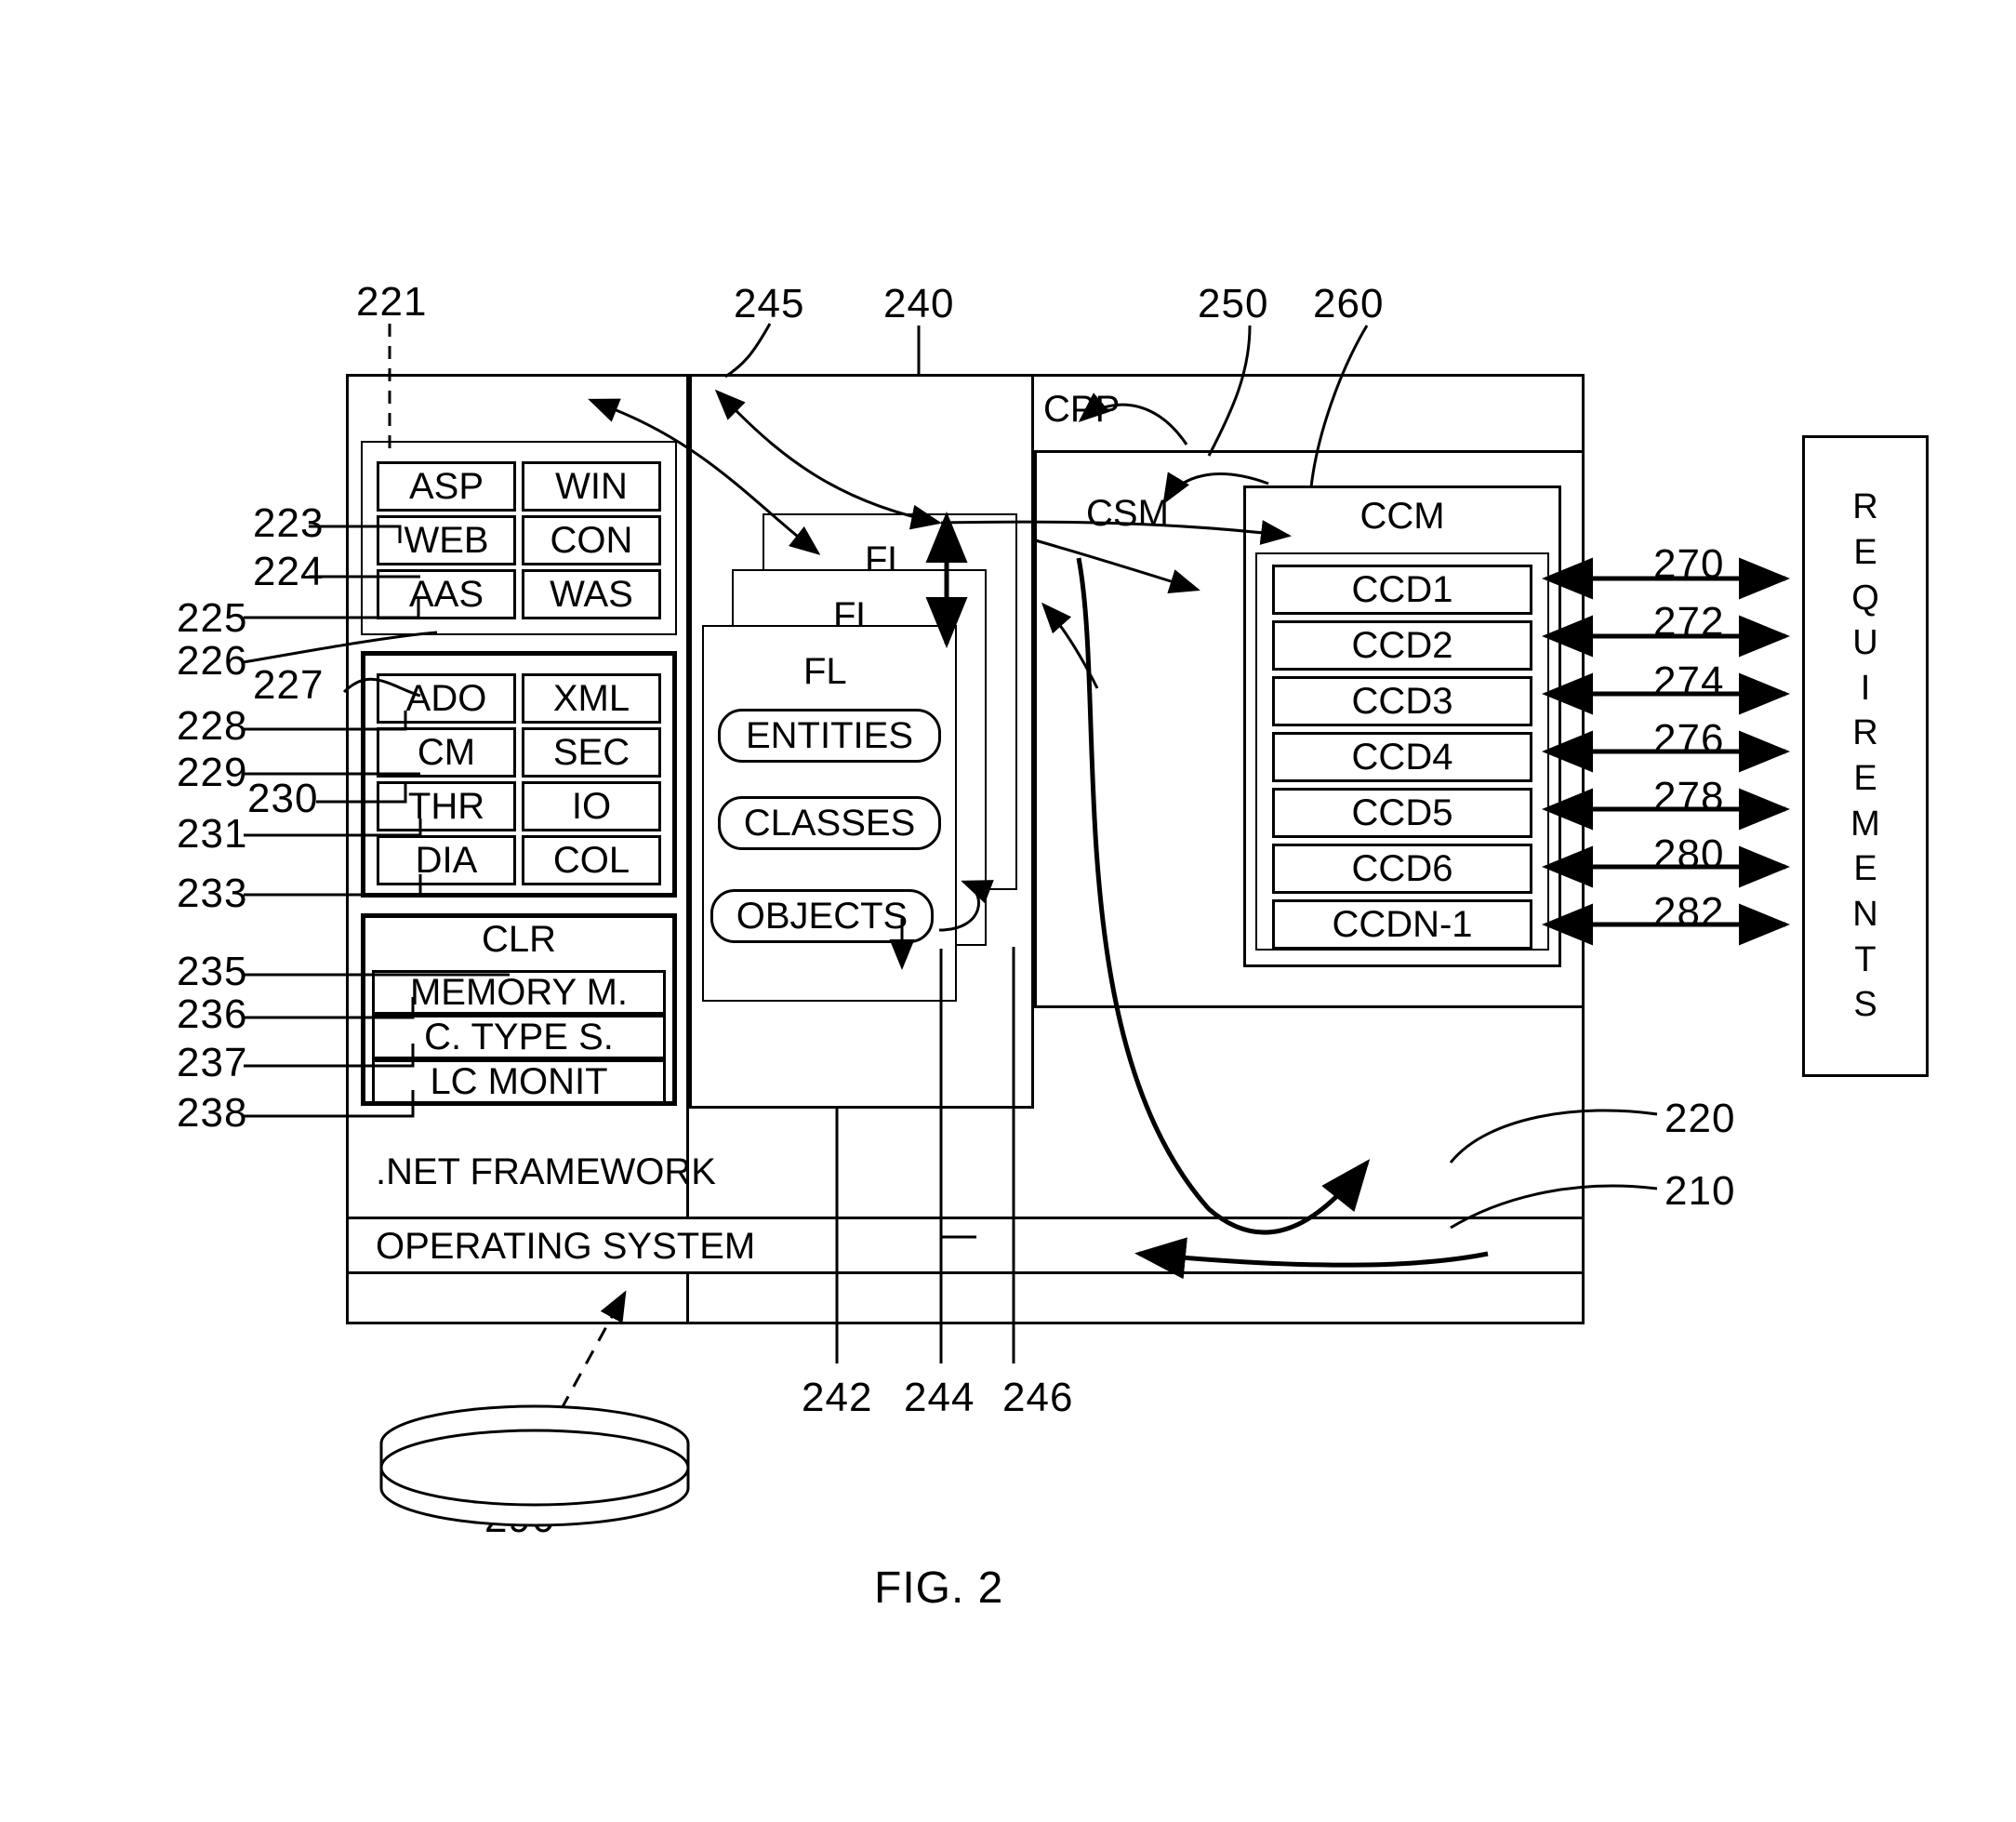 The height and width of the screenshot is (1822, 2016). I want to click on ccd-item-2: CCD2, so click(1402, 645).